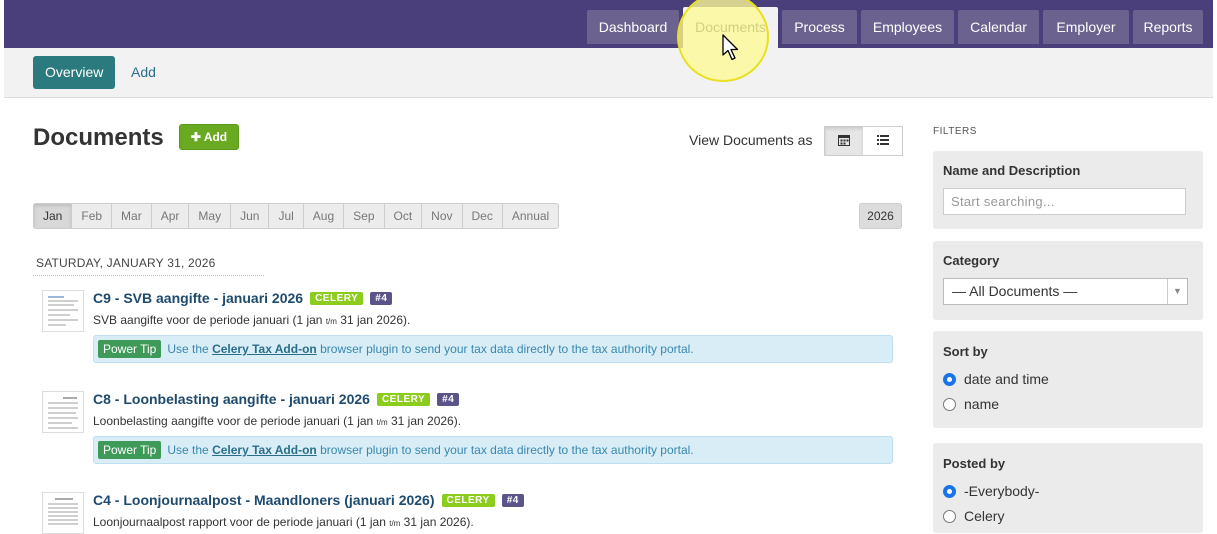 Image resolution: width=1217 pixels, height=534 pixels. What do you see at coordinates (364, 216) in the screenshot?
I see `month-sep: Sep` at bounding box center [364, 216].